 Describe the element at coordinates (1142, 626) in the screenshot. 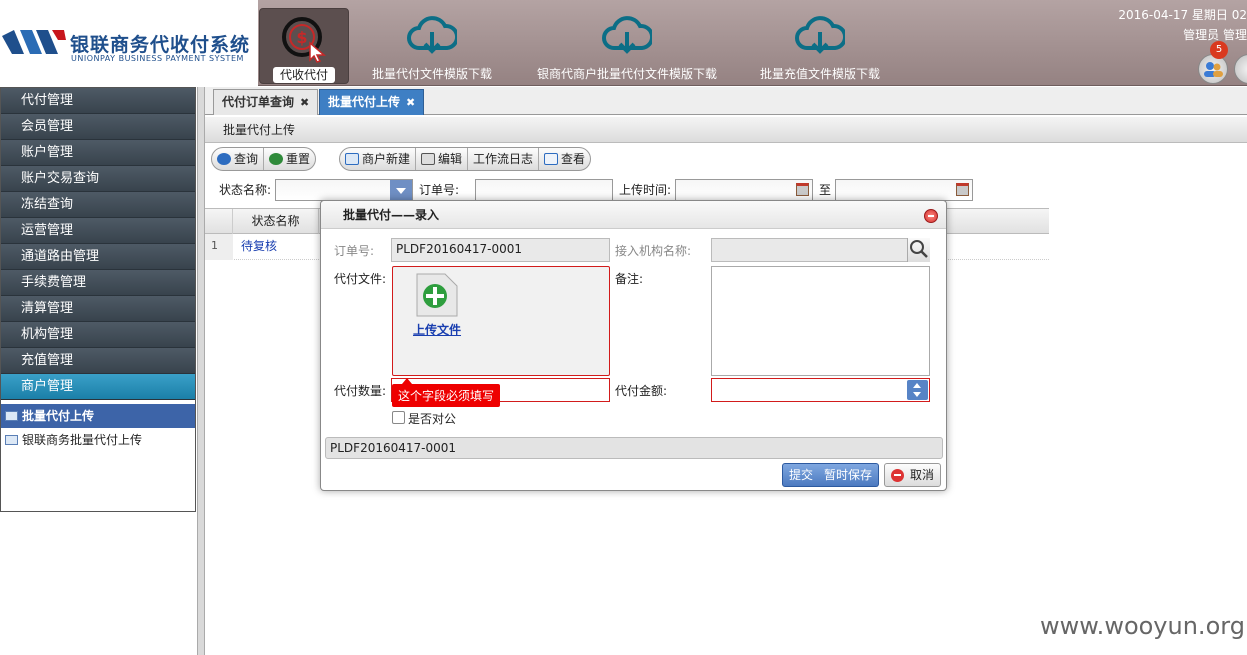

I see `watermark: www.wooyun.org` at that location.